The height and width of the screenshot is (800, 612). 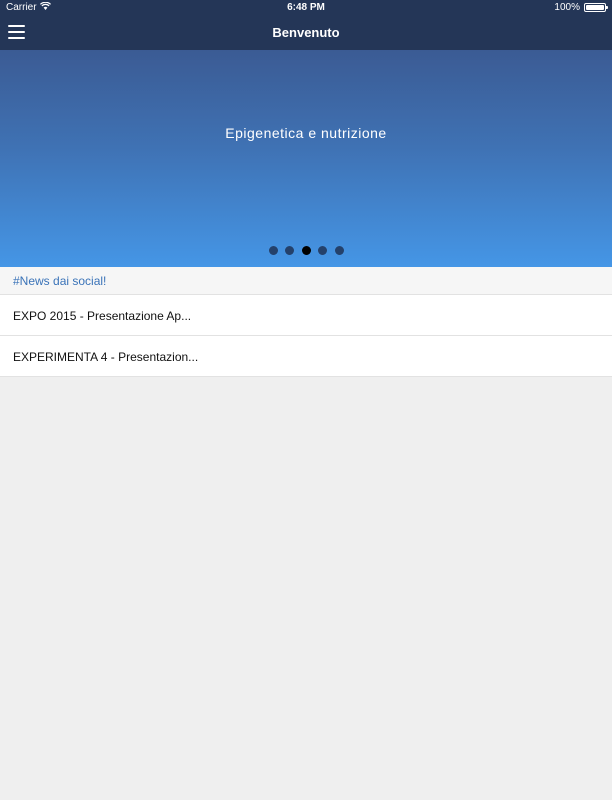 I want to click on battery-percent: 100%, so click(x=567, y=7).